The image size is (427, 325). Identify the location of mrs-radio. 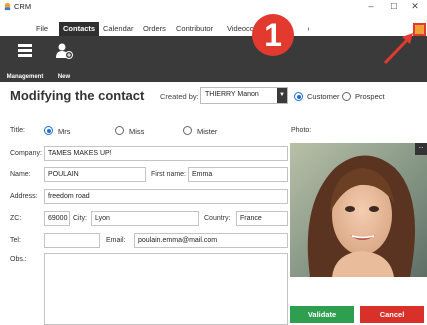
(48, 130).